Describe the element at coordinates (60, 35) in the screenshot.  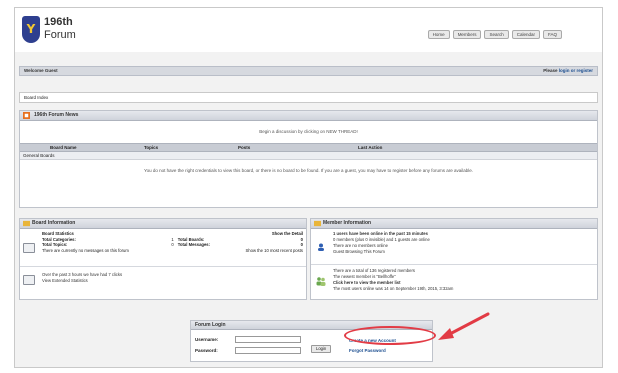
I see `forum-title-line2: Forum` at that location.